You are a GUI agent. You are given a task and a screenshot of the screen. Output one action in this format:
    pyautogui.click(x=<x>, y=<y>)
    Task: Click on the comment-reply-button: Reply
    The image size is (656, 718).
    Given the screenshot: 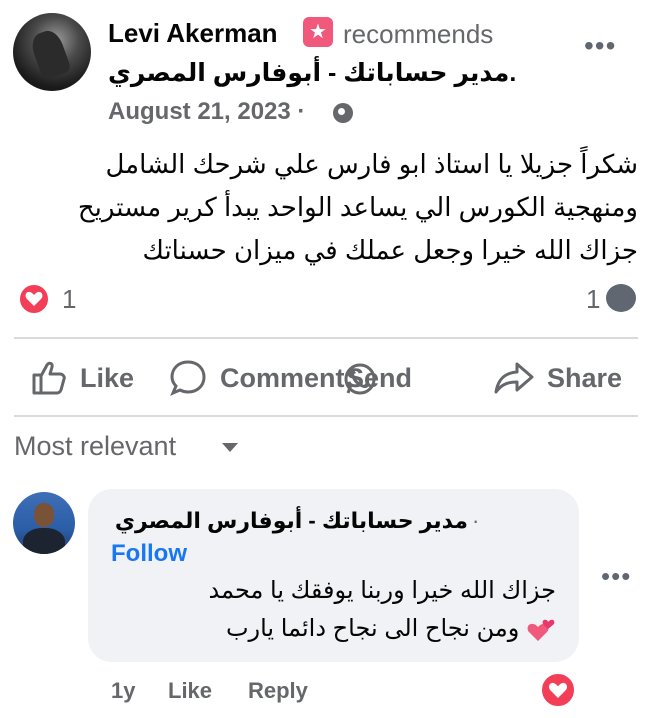 What is the action you would take?
    pyautogui.click(x=278, y=691)
    